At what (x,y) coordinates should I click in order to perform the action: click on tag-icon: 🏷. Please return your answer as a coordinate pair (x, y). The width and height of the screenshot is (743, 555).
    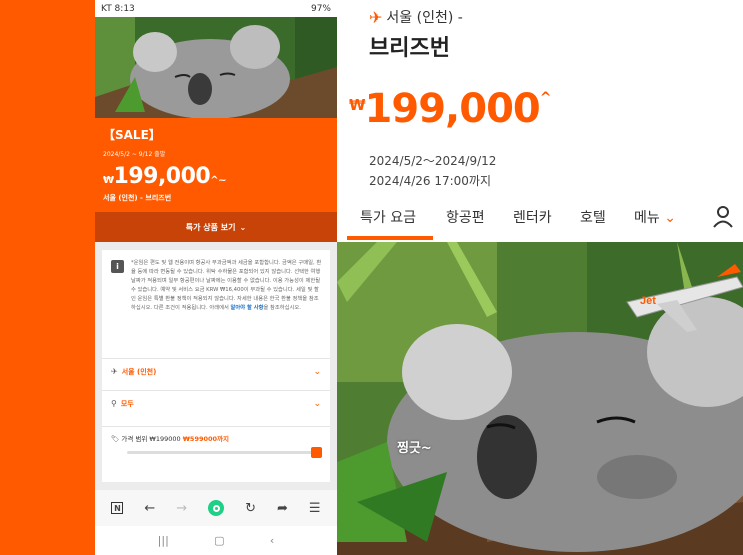
    Looking at the image, I should click on (115, 439).